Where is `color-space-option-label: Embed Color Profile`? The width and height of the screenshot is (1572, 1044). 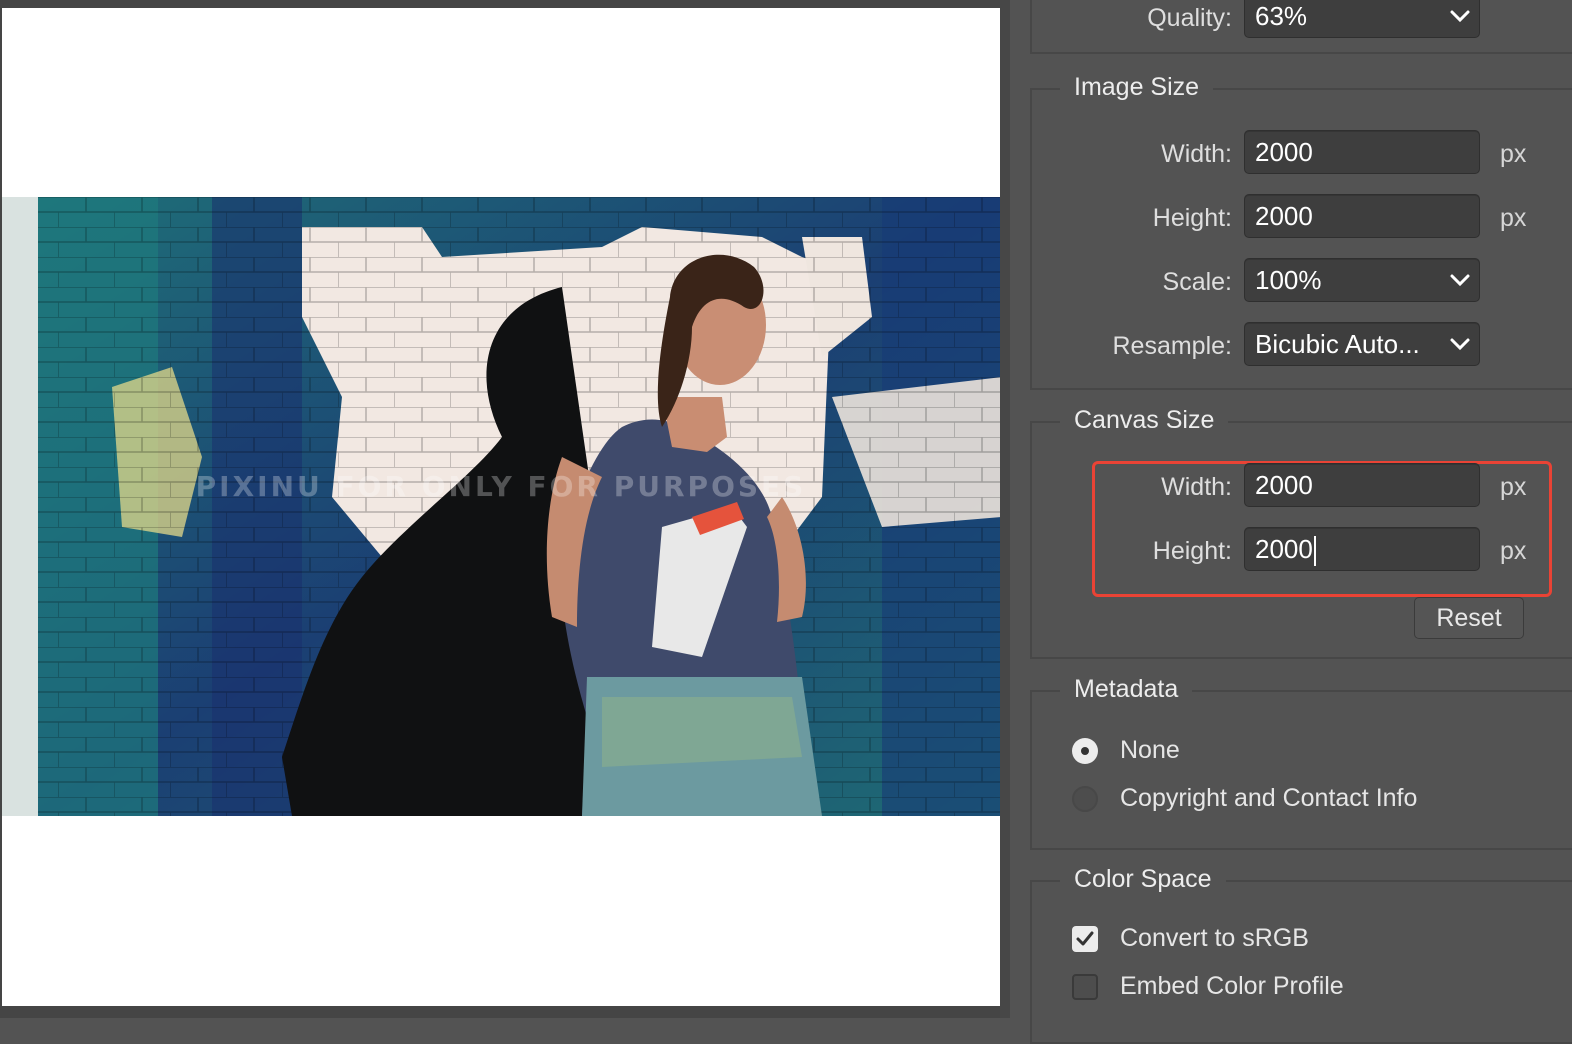
color-space-option-label: Embed Color Profile is located at coordinates (1232, 986).